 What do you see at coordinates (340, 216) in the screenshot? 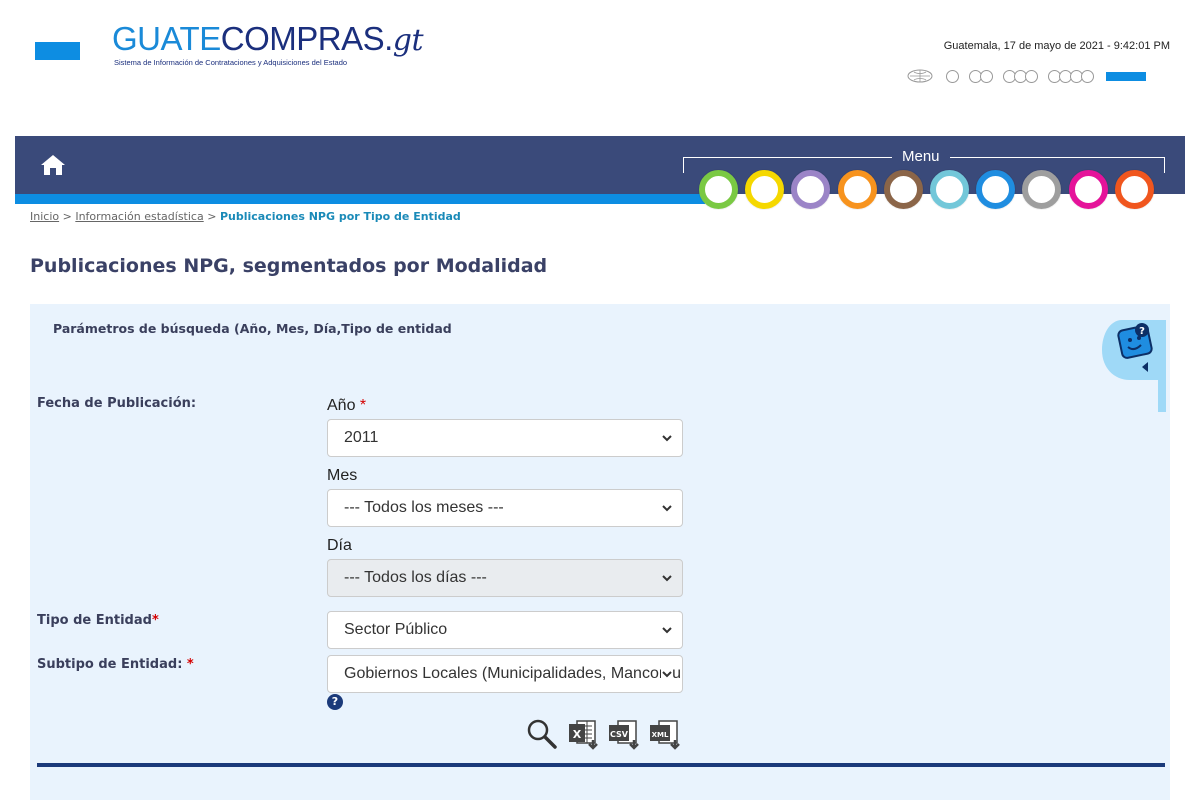
I see `breadcrumb-current: Publicaciones NPG por Tipo de Entidad` at bounding box center [340, 216].